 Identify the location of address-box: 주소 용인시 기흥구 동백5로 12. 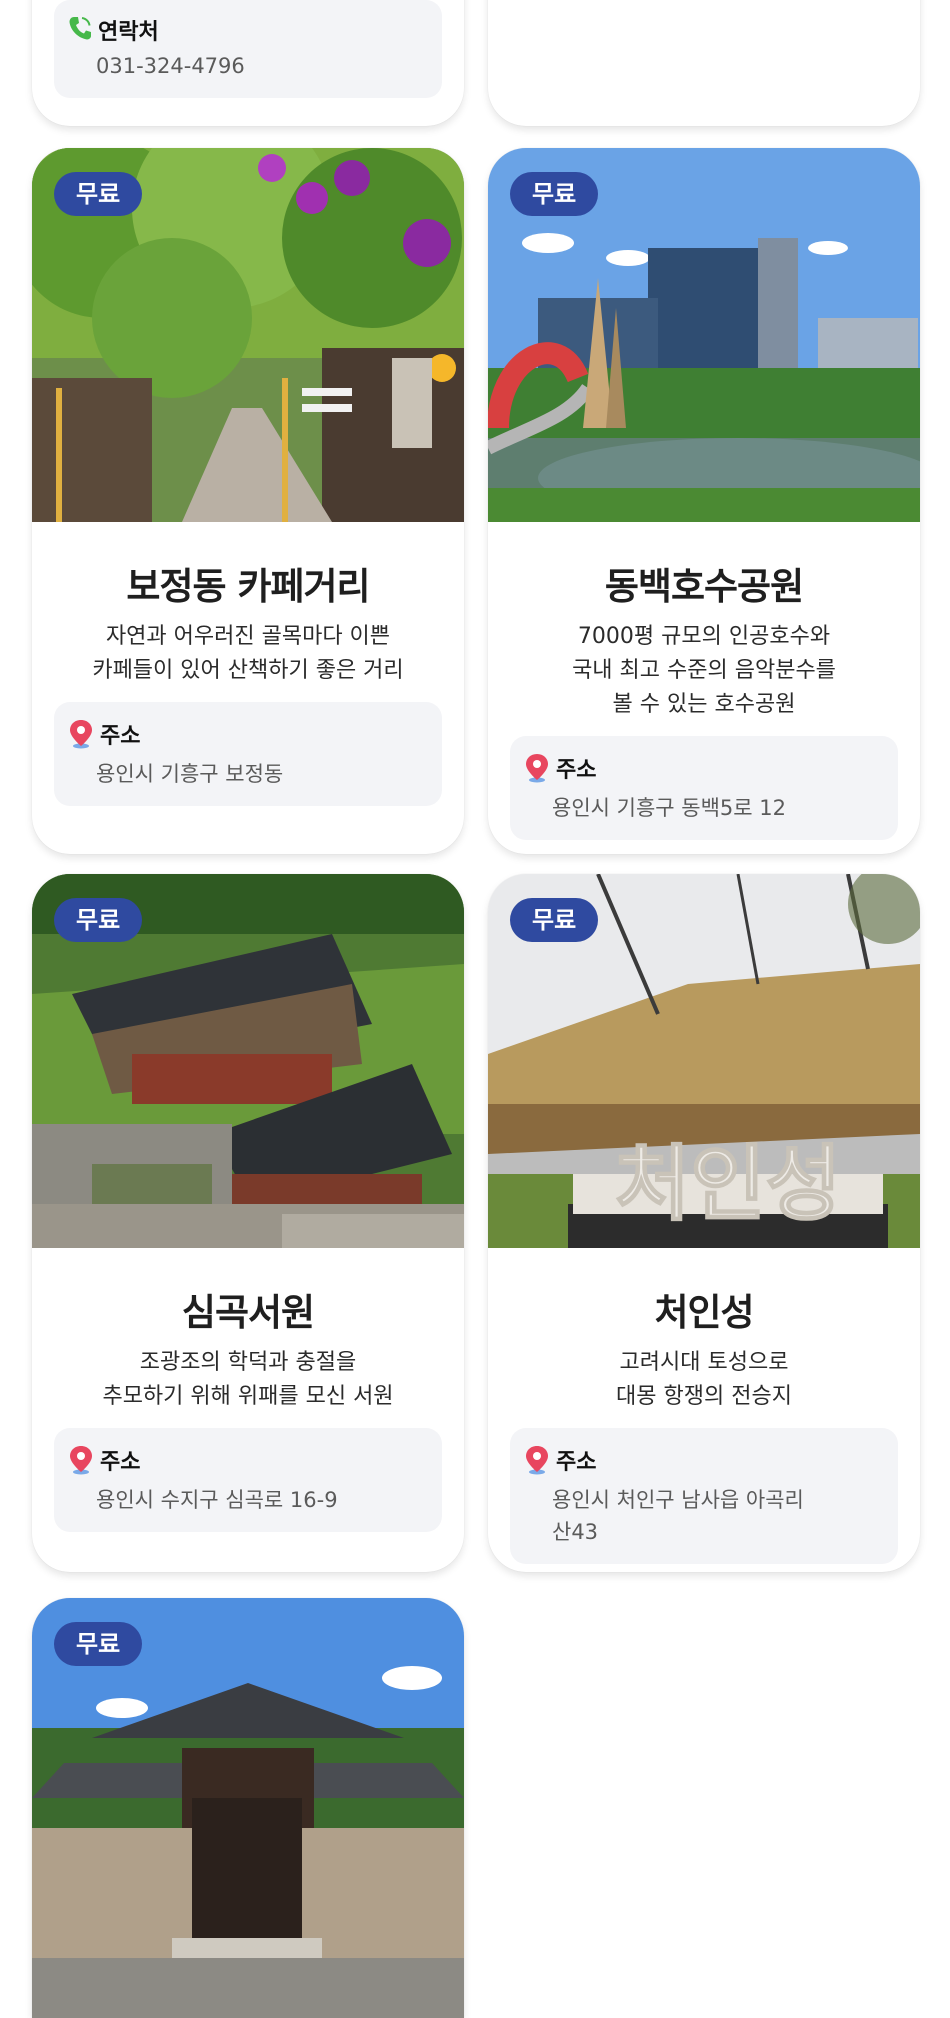
(704, 788).